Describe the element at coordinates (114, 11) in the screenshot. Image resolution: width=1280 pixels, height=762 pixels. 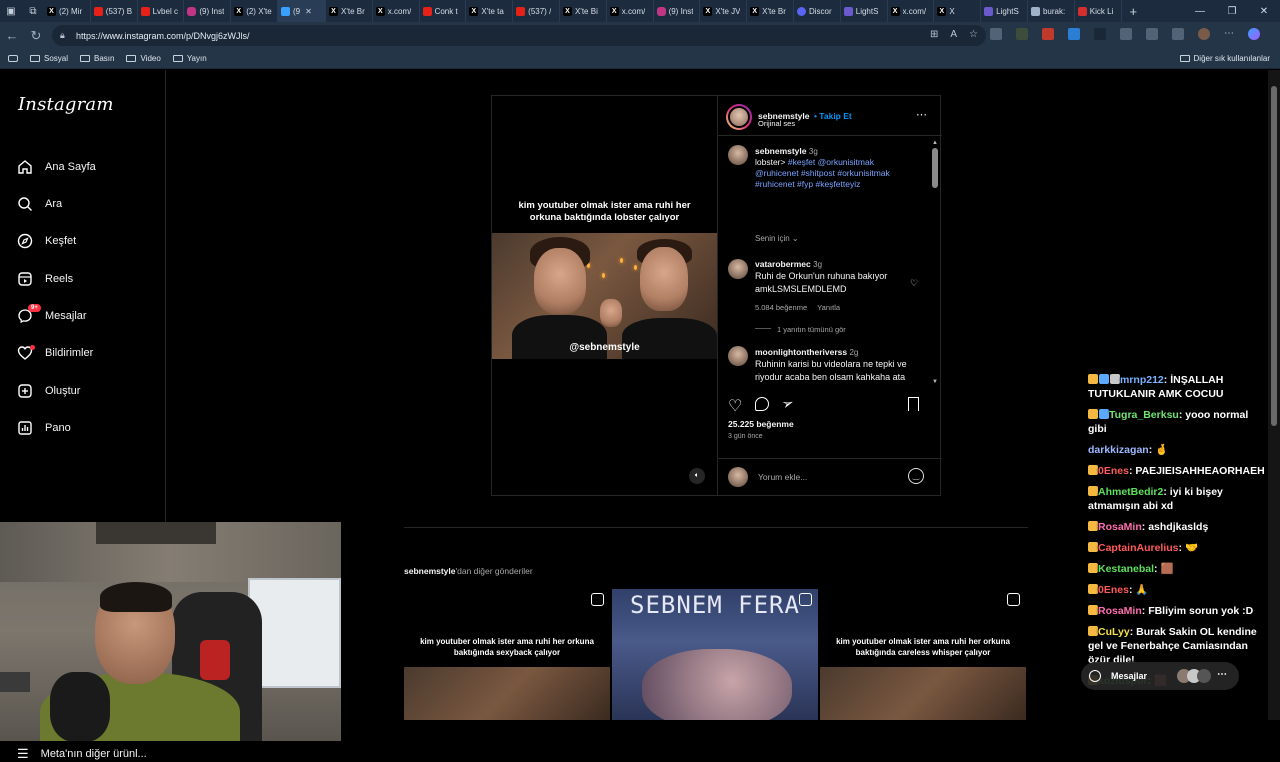
I see `browser-tab: (537) B` at that location.